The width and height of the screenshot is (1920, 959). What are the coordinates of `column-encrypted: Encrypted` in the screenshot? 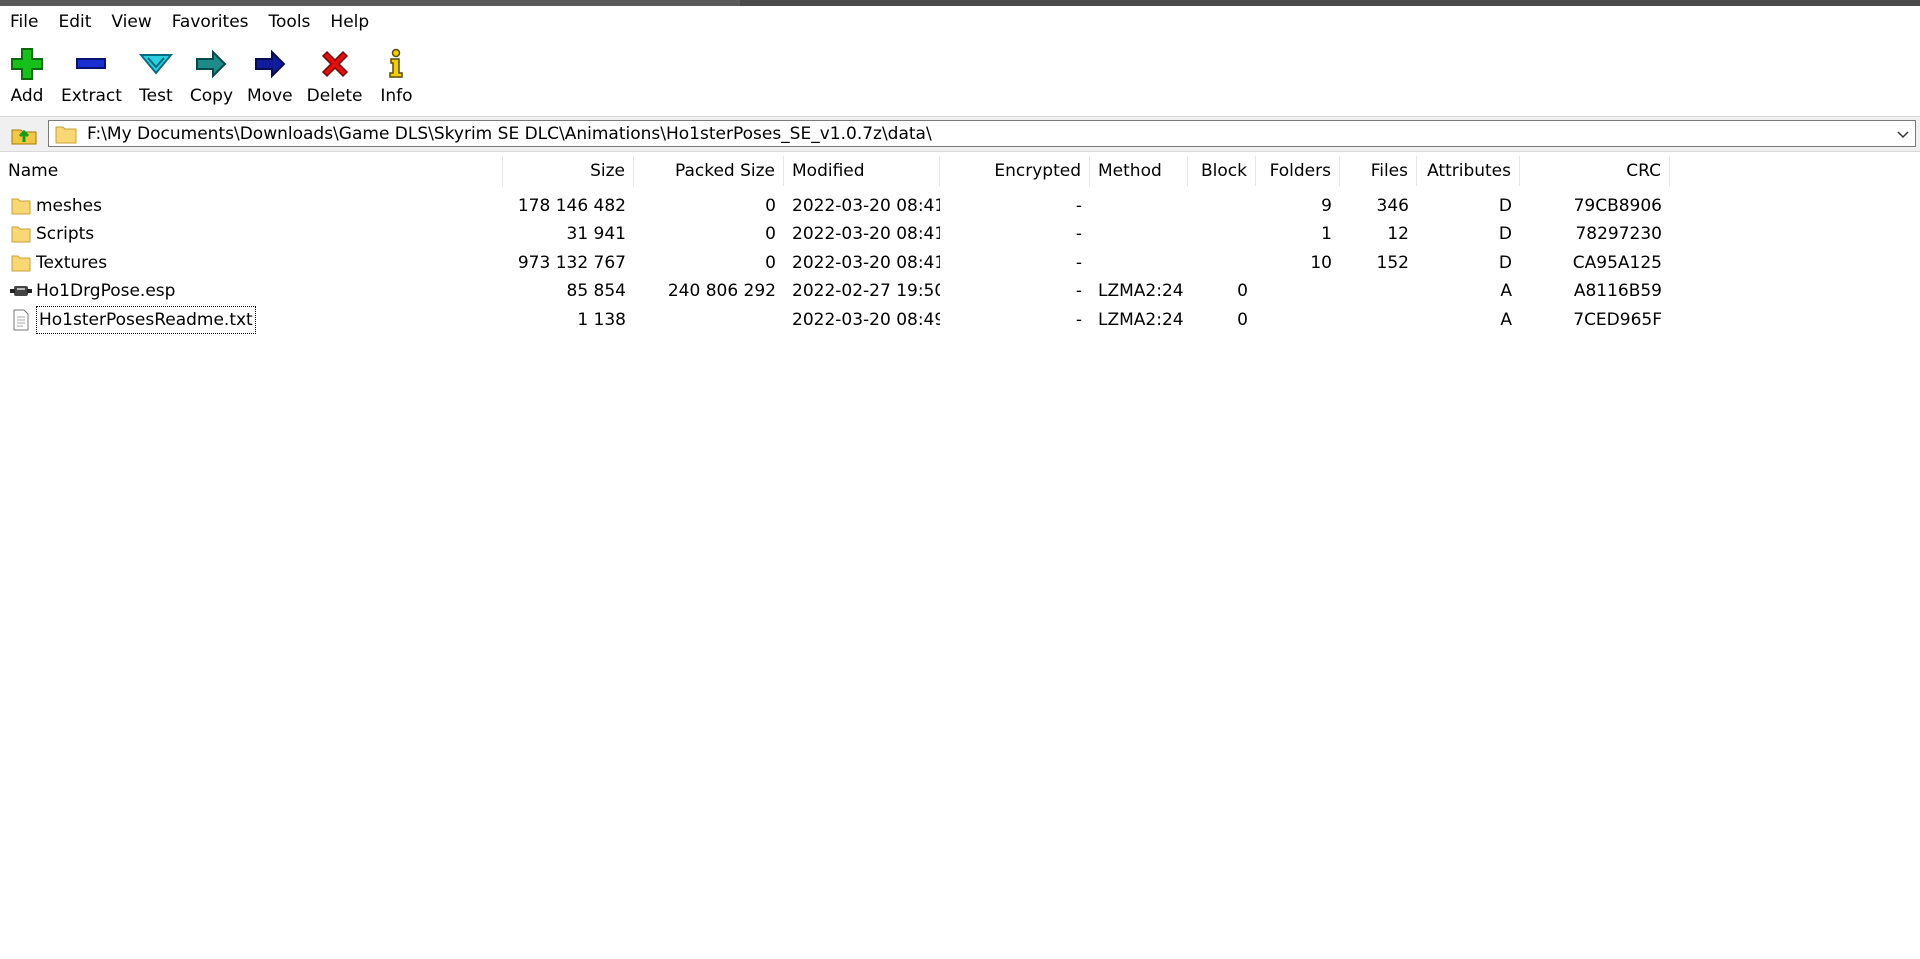 It's located at (1015, 171).